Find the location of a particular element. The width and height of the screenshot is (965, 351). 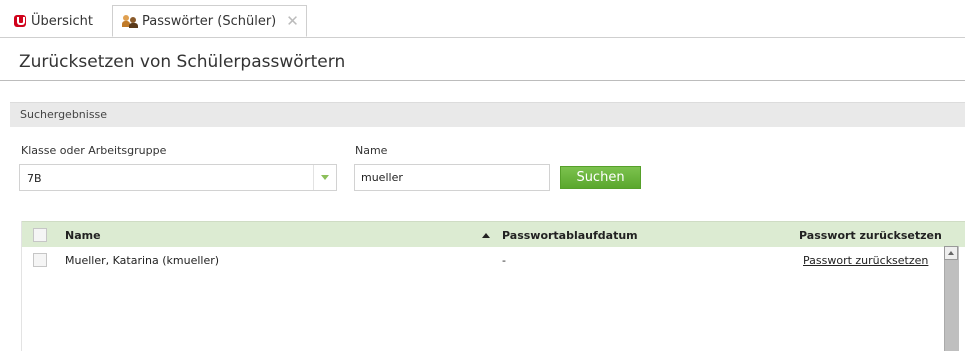

results-panel-title: Suchergebnisse is located at coordinates (64, 114).